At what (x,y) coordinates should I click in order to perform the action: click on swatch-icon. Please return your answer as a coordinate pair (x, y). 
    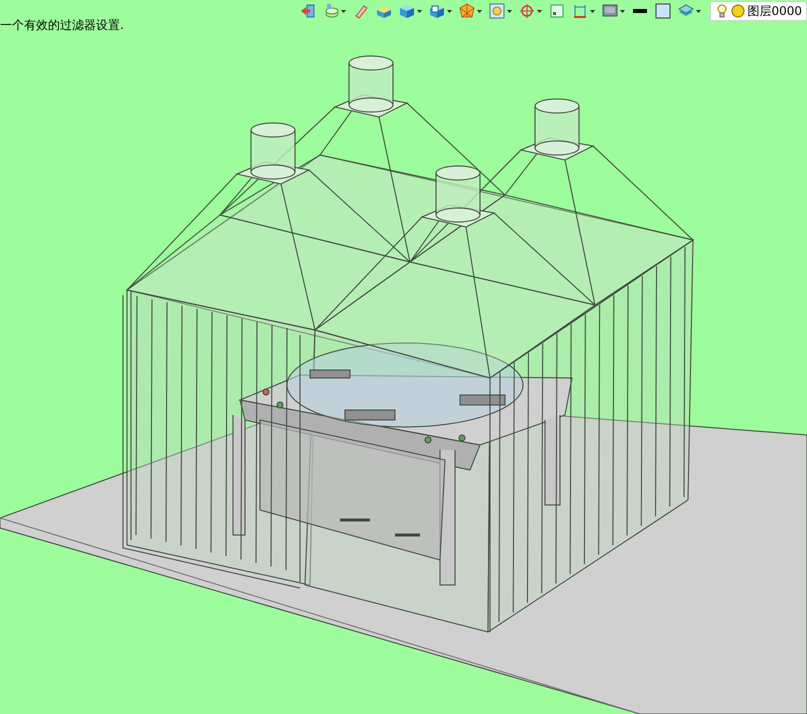
    Looking at the image, I should click on (663, 11).